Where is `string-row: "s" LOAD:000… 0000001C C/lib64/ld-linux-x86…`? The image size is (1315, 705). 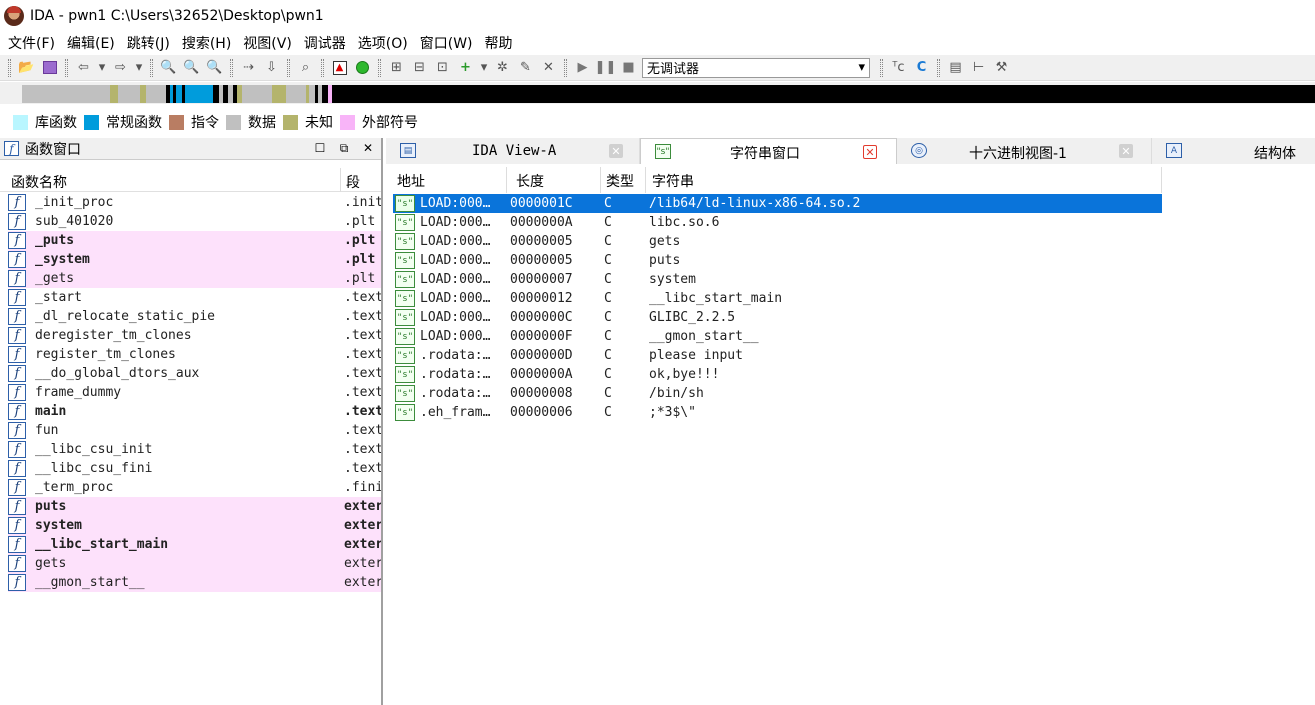
string-row: "s" LOAD:000… 0000001C C/lib64/ld-linux-x86… is located at coordinates (777, 203).